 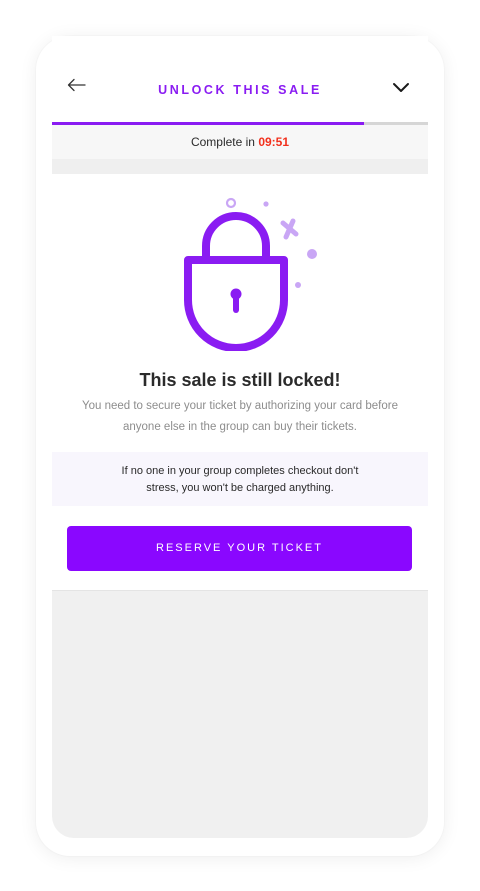 I want to click on countdown-value: 09:51, so click(x=274, y=142).